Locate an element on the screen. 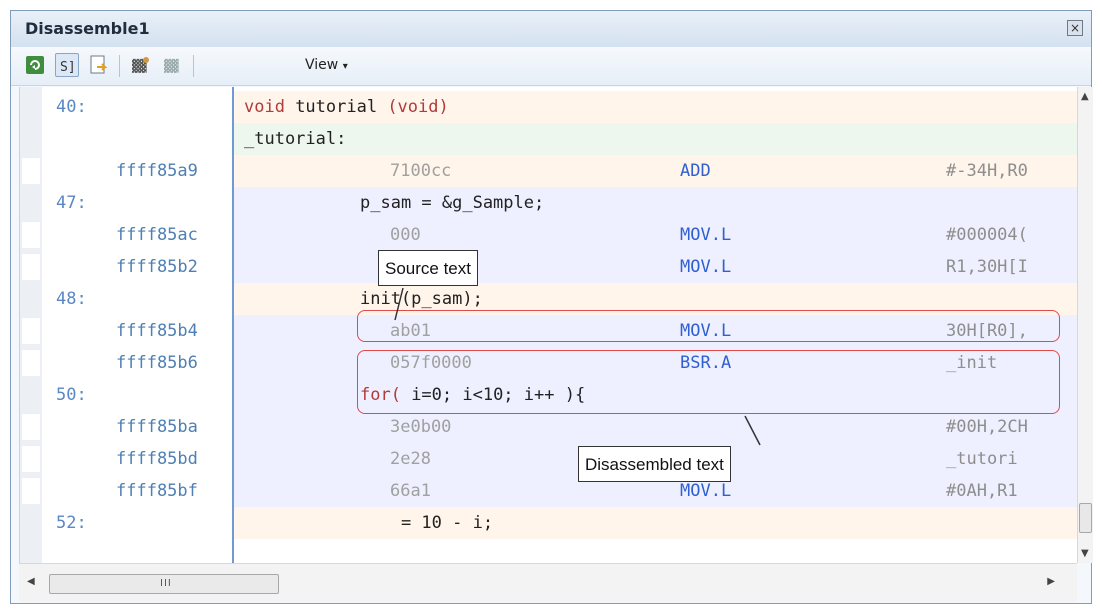  callout-pointers is located at coordinates (577, 366).